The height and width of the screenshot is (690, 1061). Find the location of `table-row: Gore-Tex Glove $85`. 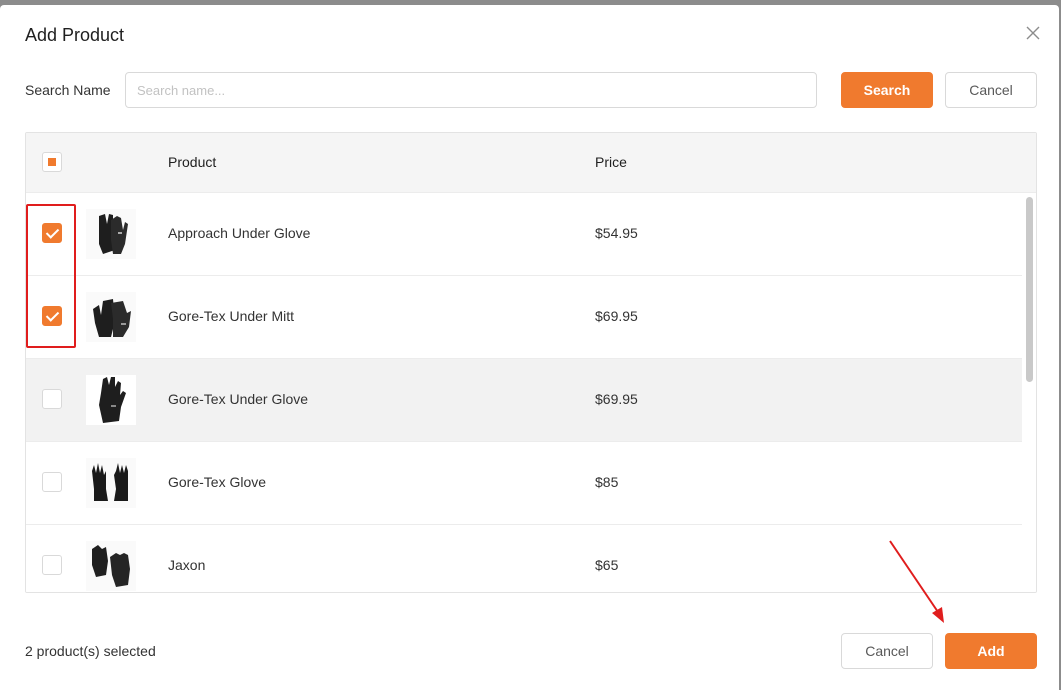

table-row: Gore-Tex Glove $85 is located at coordinates (524, 483).